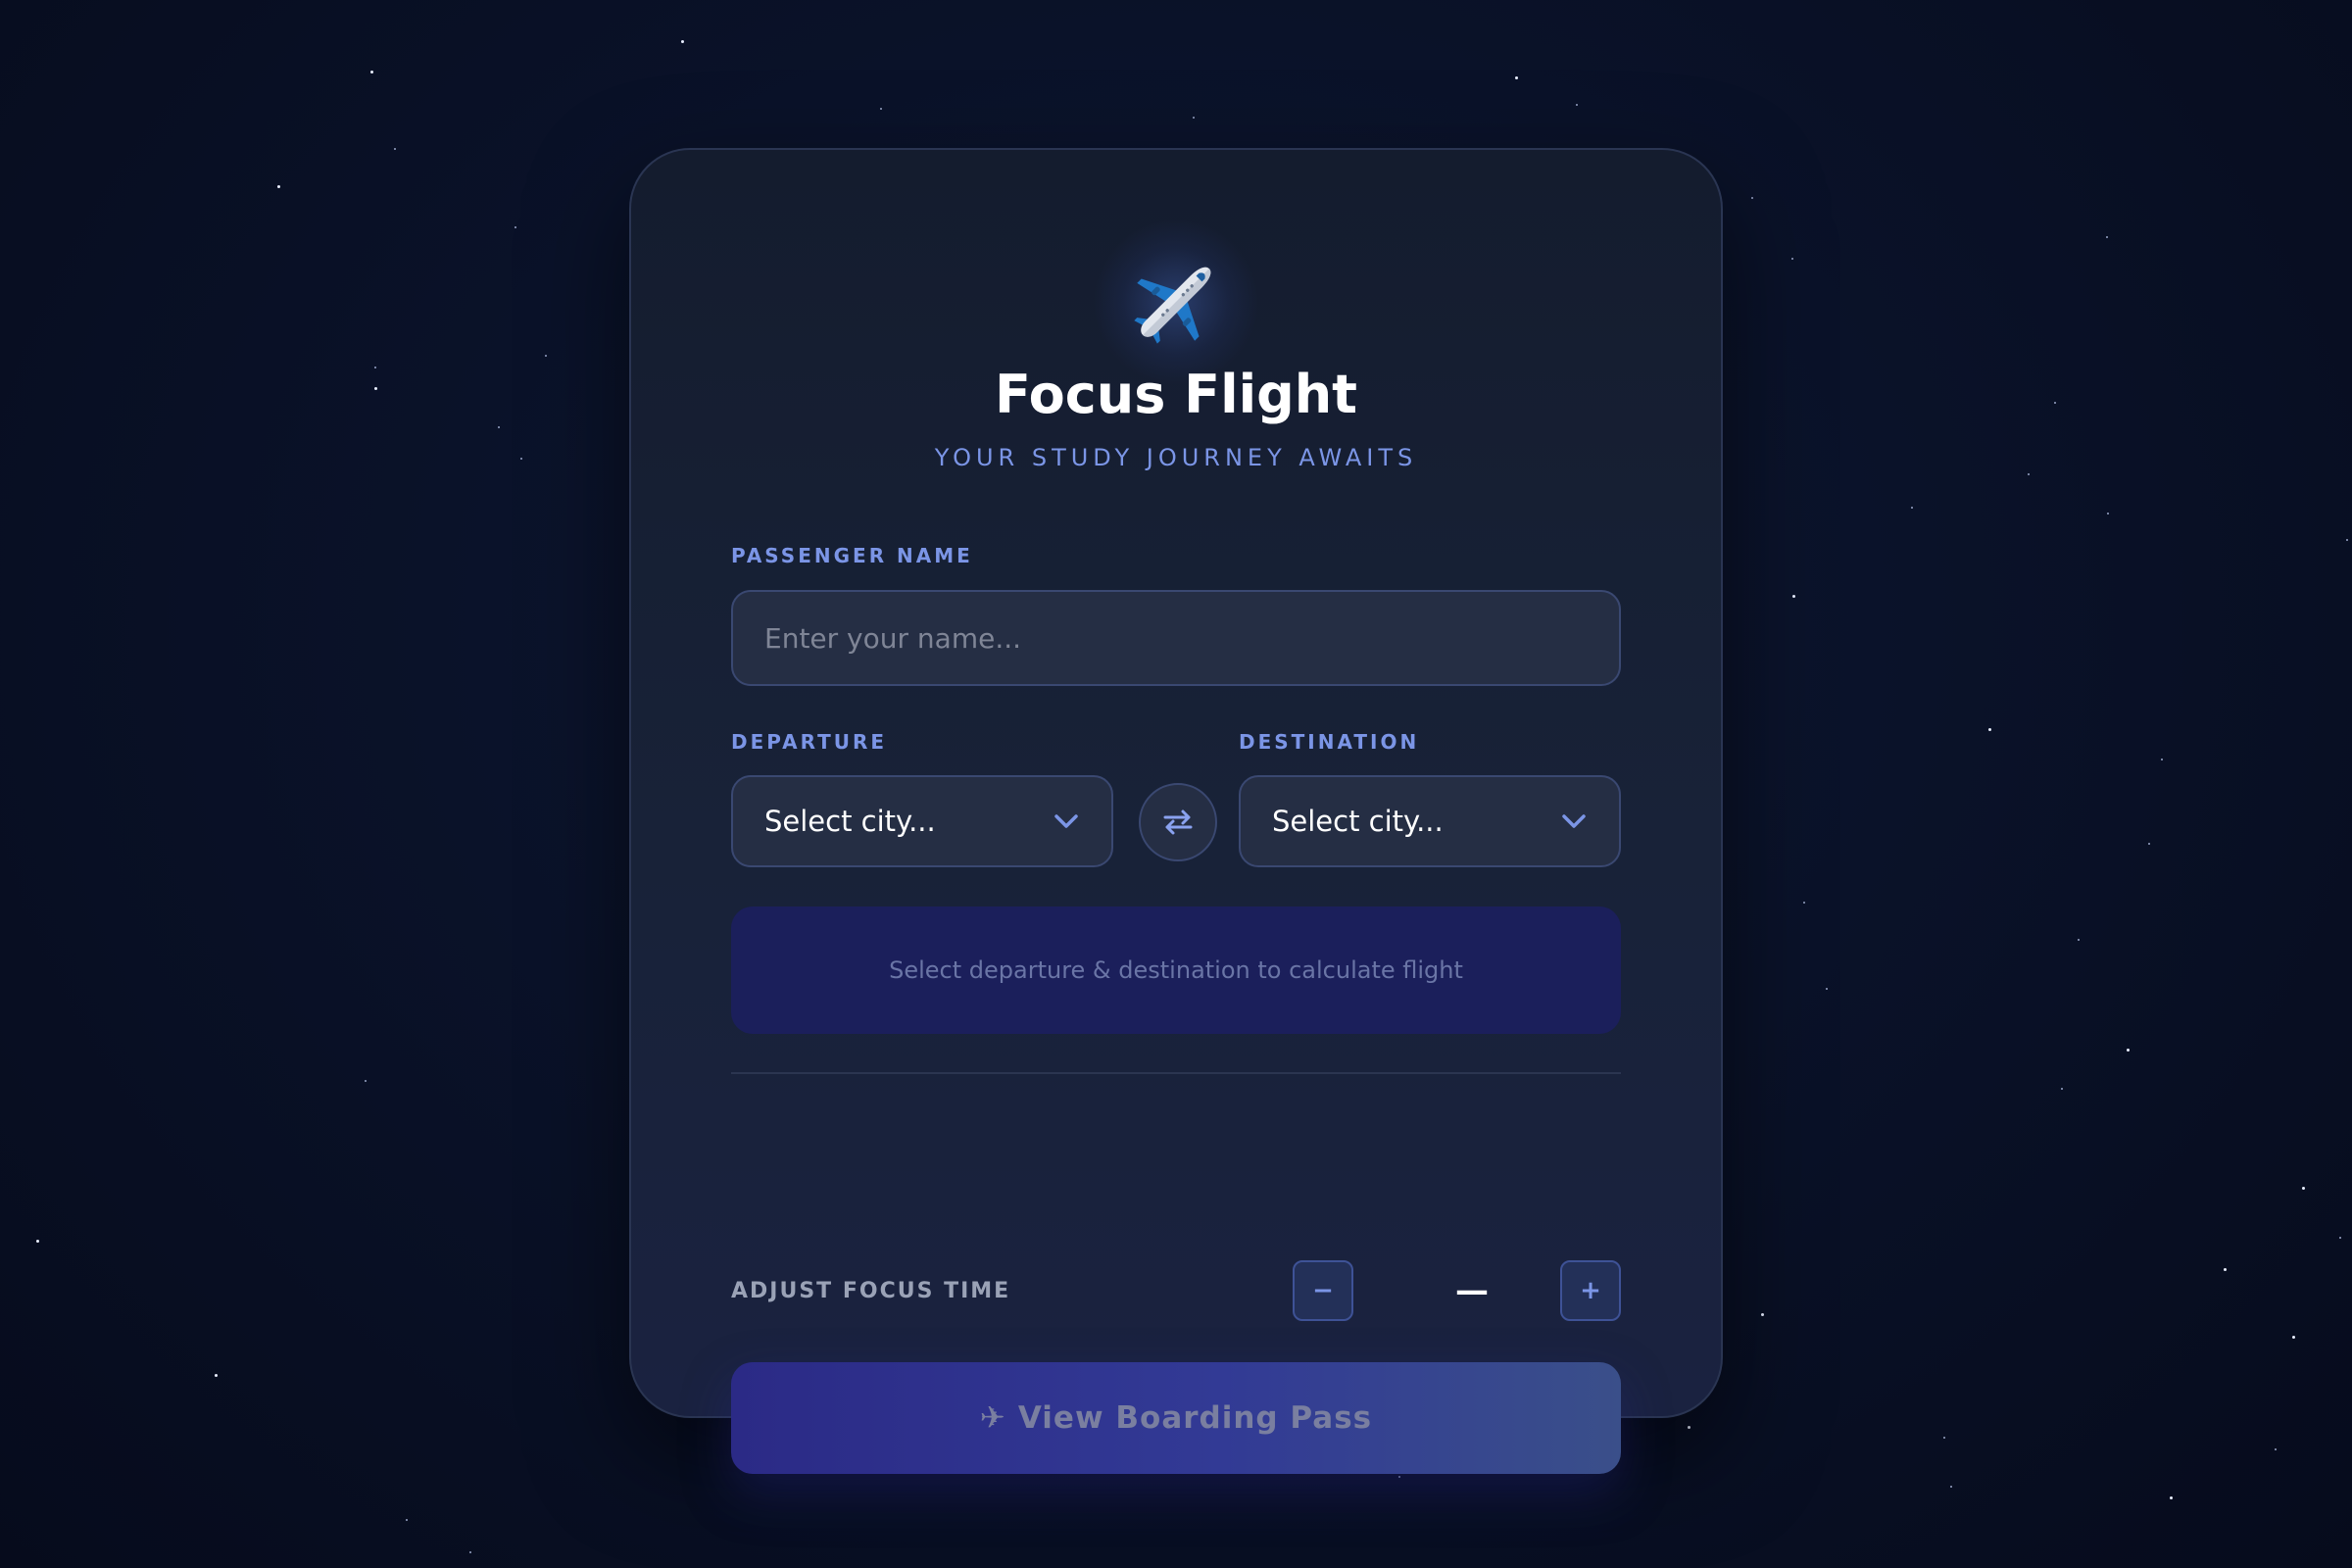 This screenshot has height=1568, width=2352. What do you see at coordinates (1176, 638) in the screenshot?
I see `passenger-name-input` at bounding box center [1176, 638].